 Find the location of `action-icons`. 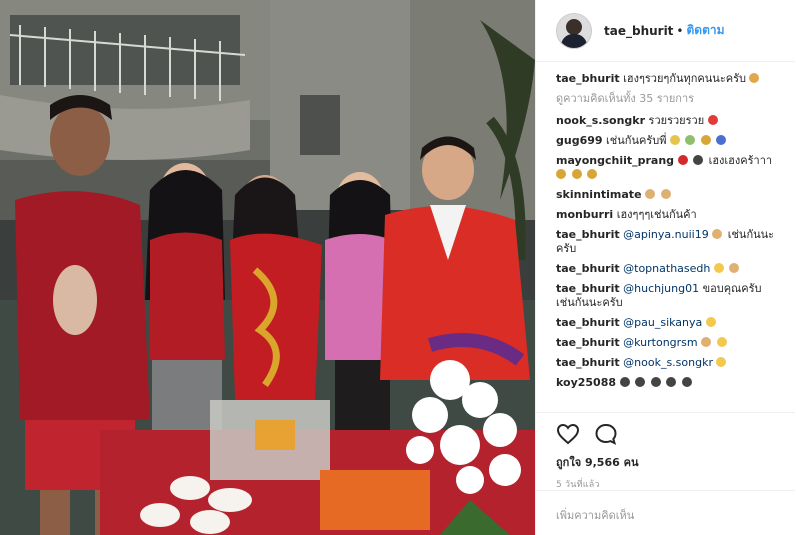

action-icons is located at coordinates (675, 434).